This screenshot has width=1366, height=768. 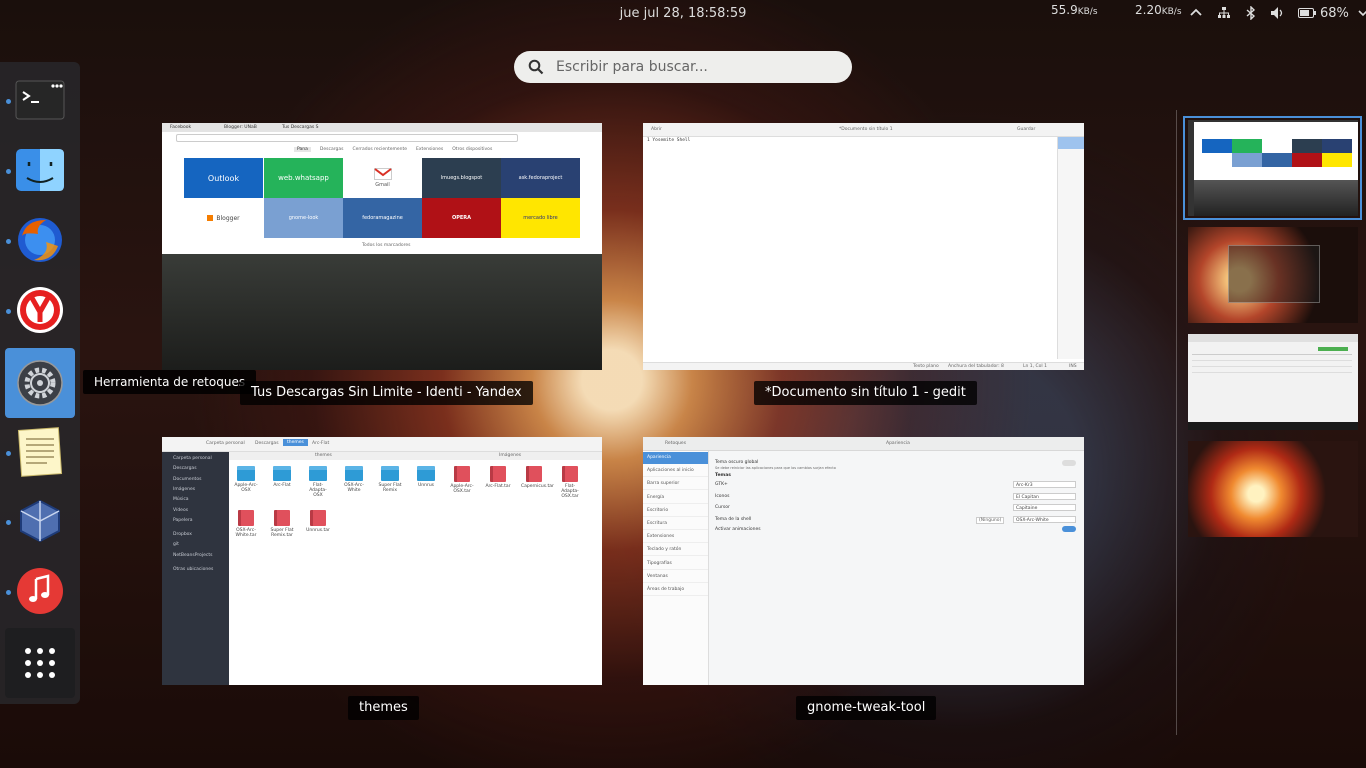 What do you see at coordinates (540, 218) in the screenshot?
I see `speed-dial-tile: mercado libre` at bounding box center [540, 218].